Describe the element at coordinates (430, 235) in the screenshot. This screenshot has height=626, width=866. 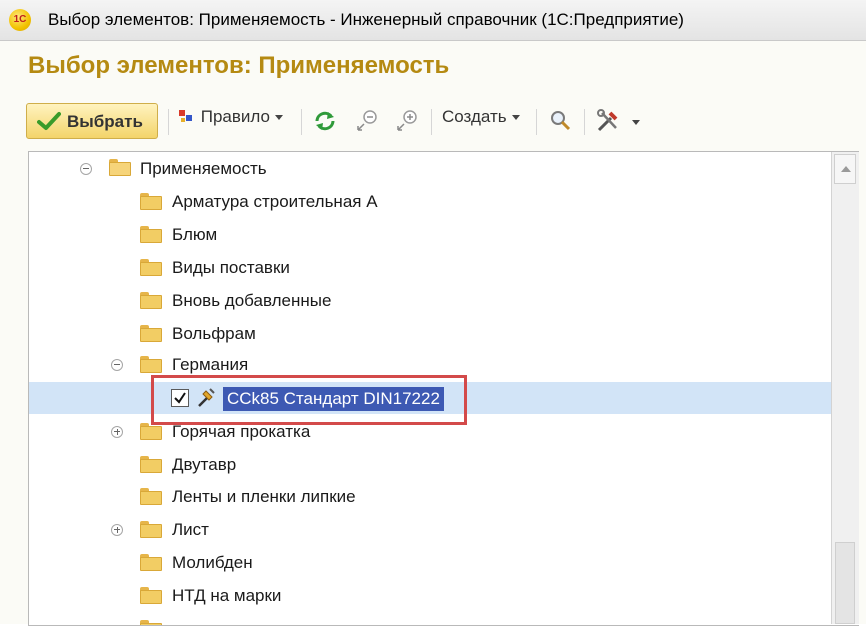
I see `tree-row: Блюм` at that location.